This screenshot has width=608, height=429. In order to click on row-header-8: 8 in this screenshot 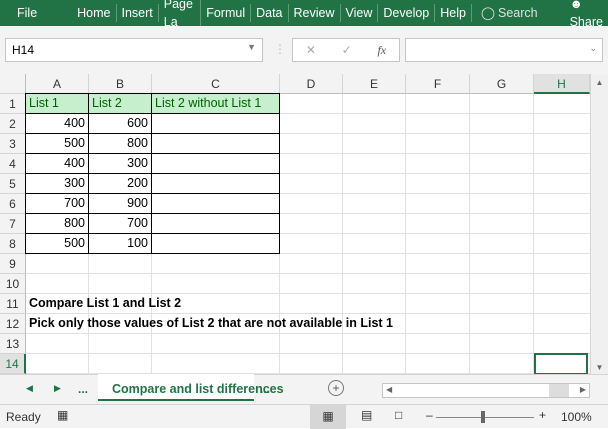, I will do `click(13, 244)`.